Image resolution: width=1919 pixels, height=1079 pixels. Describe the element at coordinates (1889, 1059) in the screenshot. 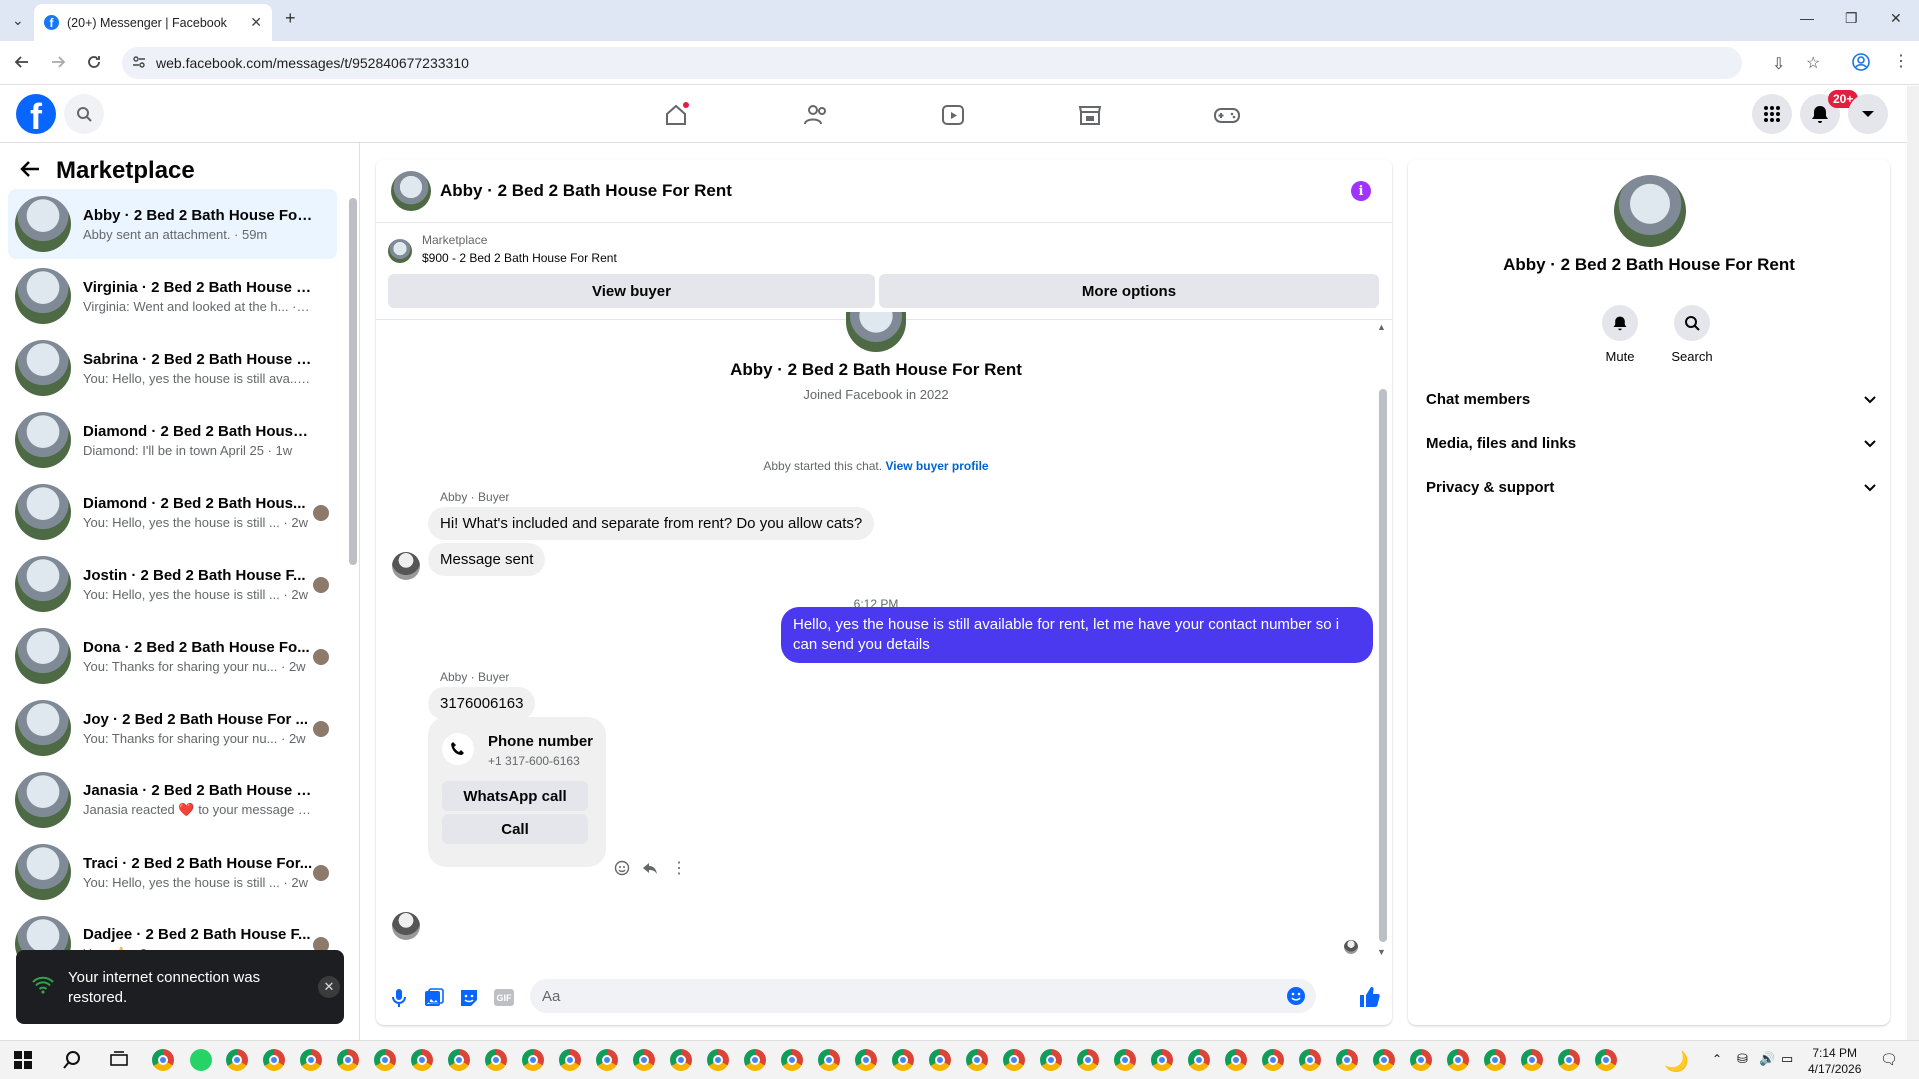

I see `notification-center-icon: 🗨` at that location.